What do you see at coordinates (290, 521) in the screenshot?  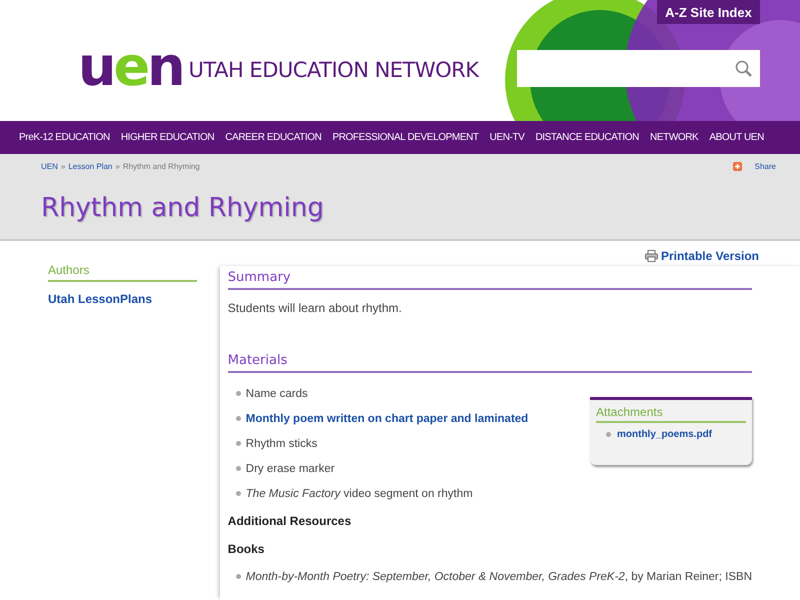 I see `subheading: Additional Resources` at bounding box center [290, 521].